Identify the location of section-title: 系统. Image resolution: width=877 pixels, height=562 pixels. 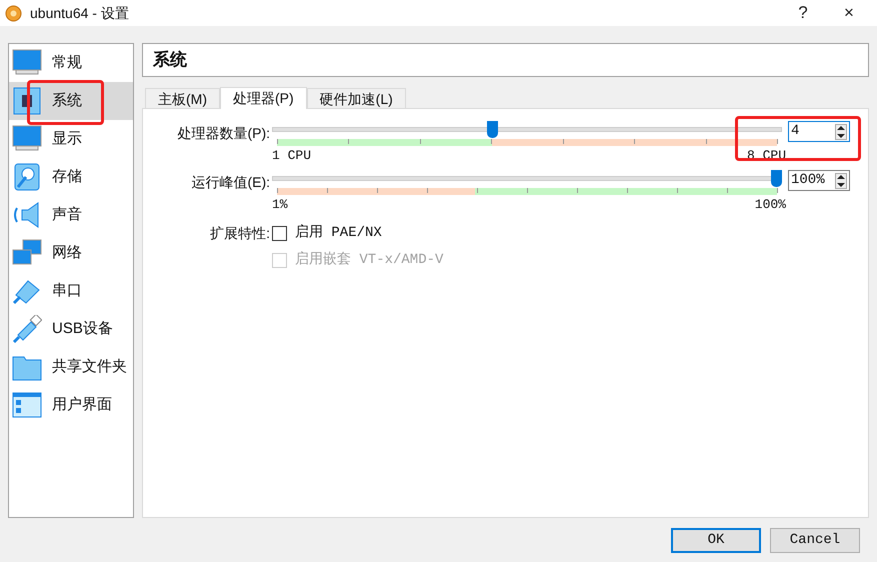
(170, 60).